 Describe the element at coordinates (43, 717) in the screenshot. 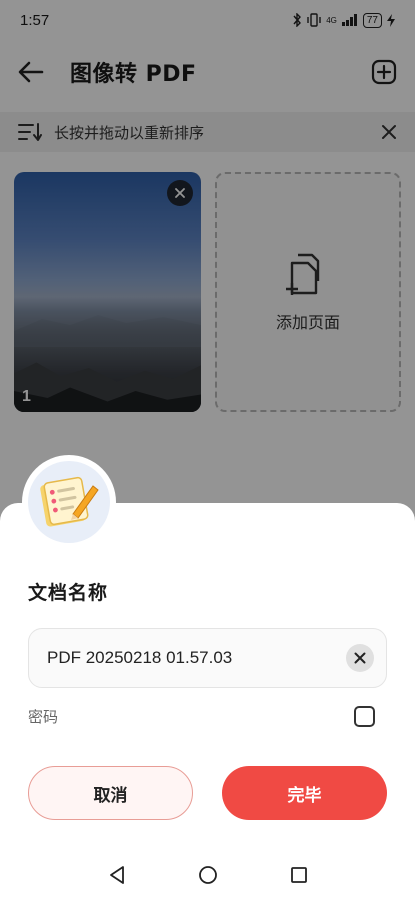

I see `password-label: 密码` at that location.